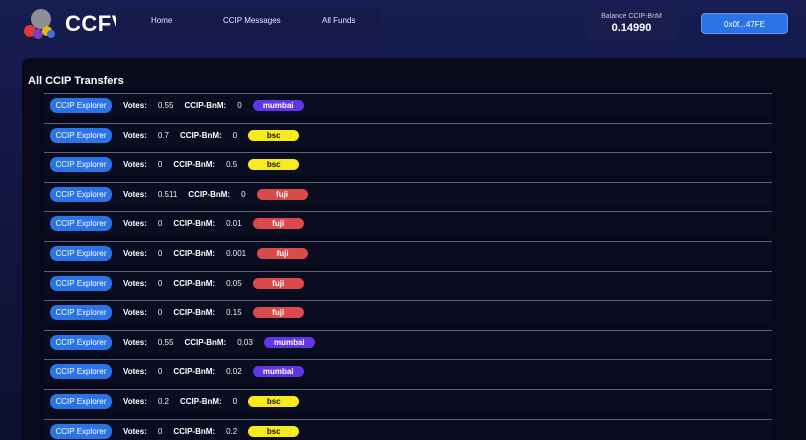 Image resolution: width=806 pixels, height=440 pixels. What do you see at coordinates (408, 134) in the screenshot?
I see `transfer-row: CCIP Explorer Votes: 0.7 CCIP-BnM: 0 bsc` at bounding box center [408, 134].